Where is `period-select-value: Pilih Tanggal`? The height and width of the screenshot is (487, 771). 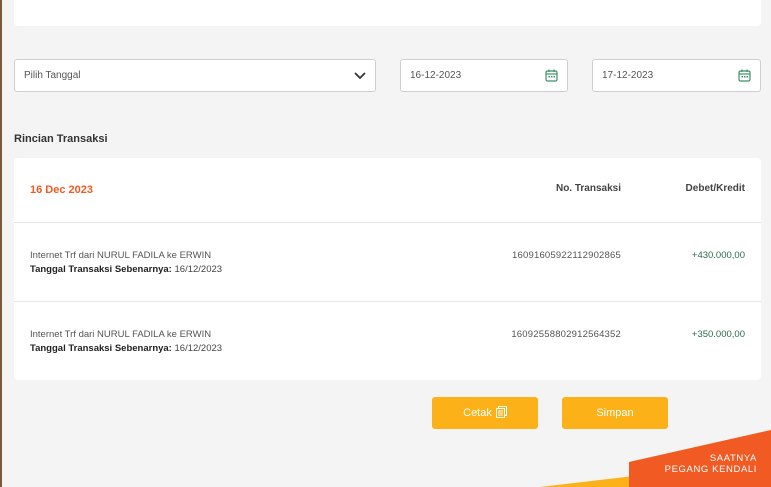 period-select-value: Pilih Tanggal is located at coordinates (52, 75).